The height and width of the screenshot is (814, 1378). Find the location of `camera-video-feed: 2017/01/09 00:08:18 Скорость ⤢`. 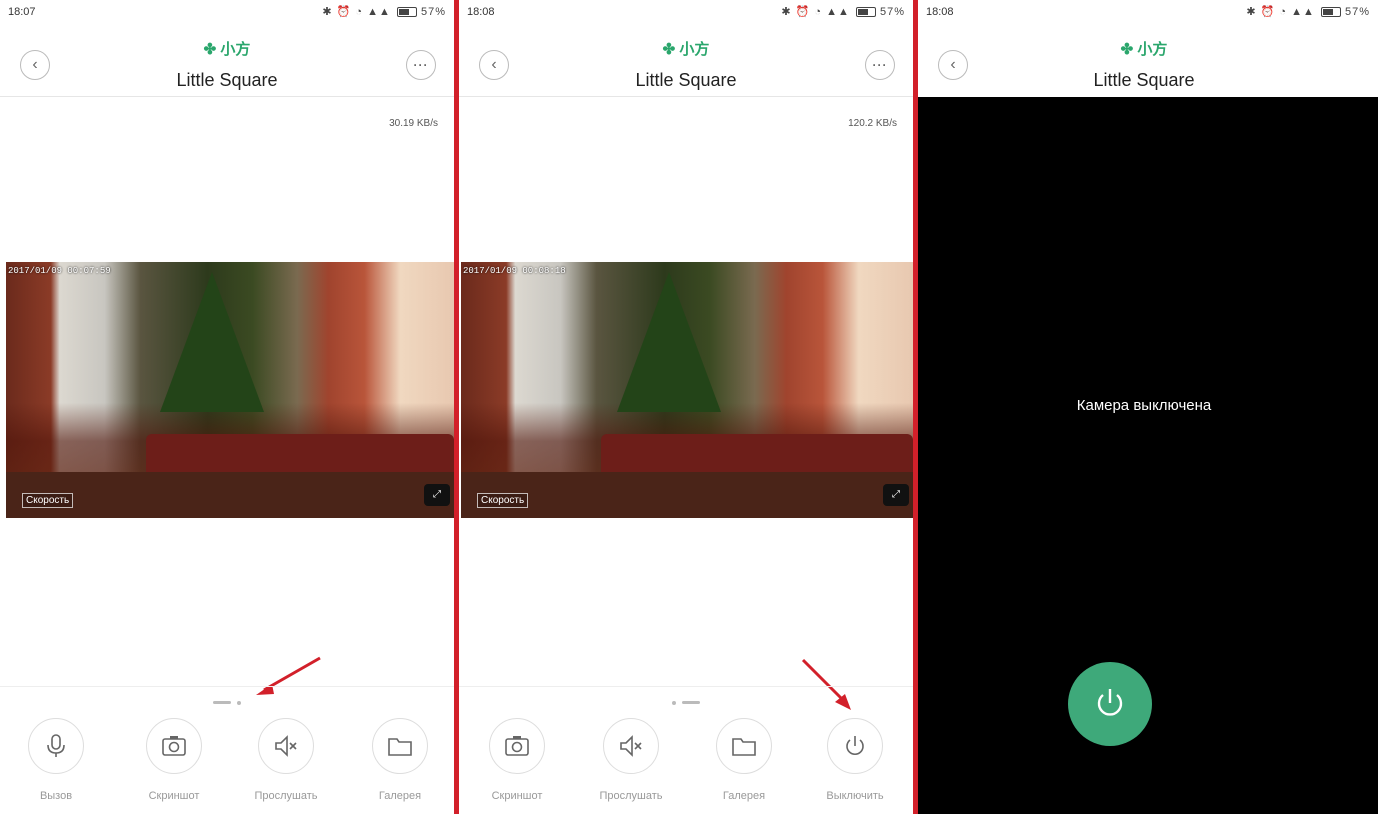

camera-video-feed: 2017/01/09 00:08:18 Скорость ⤢ is located at coordinates (687, 390).